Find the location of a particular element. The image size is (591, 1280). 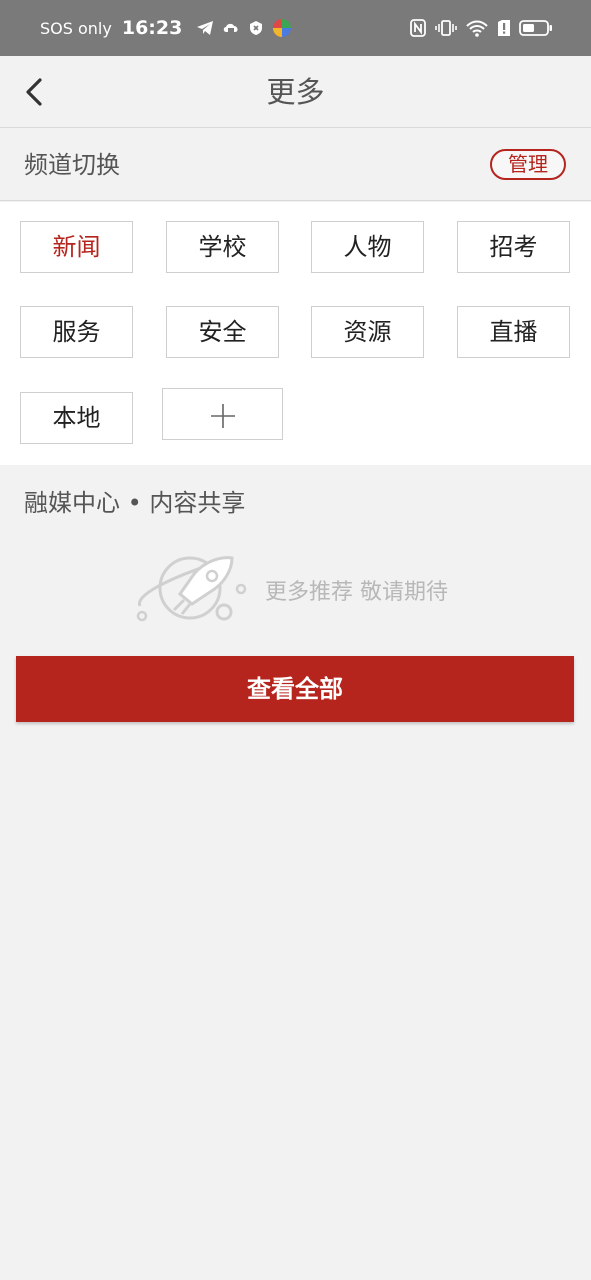

sim-alert-icon is located at coordinates (504, 28).